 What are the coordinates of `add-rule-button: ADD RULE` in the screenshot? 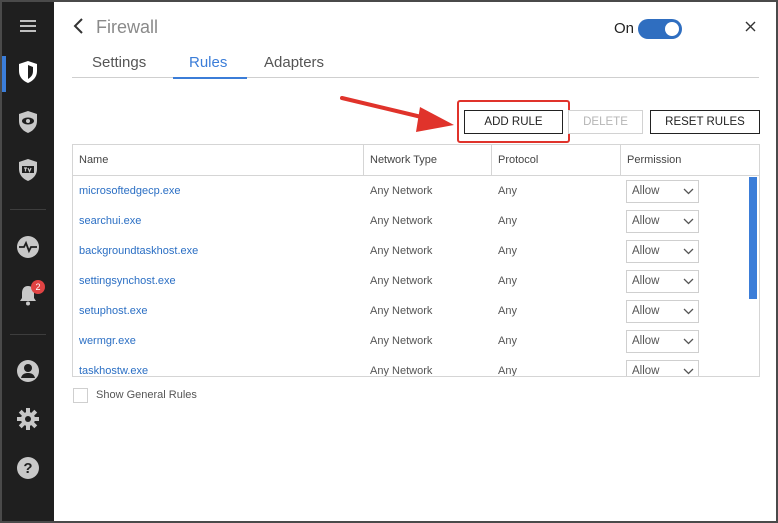 It's located at (513, 122).